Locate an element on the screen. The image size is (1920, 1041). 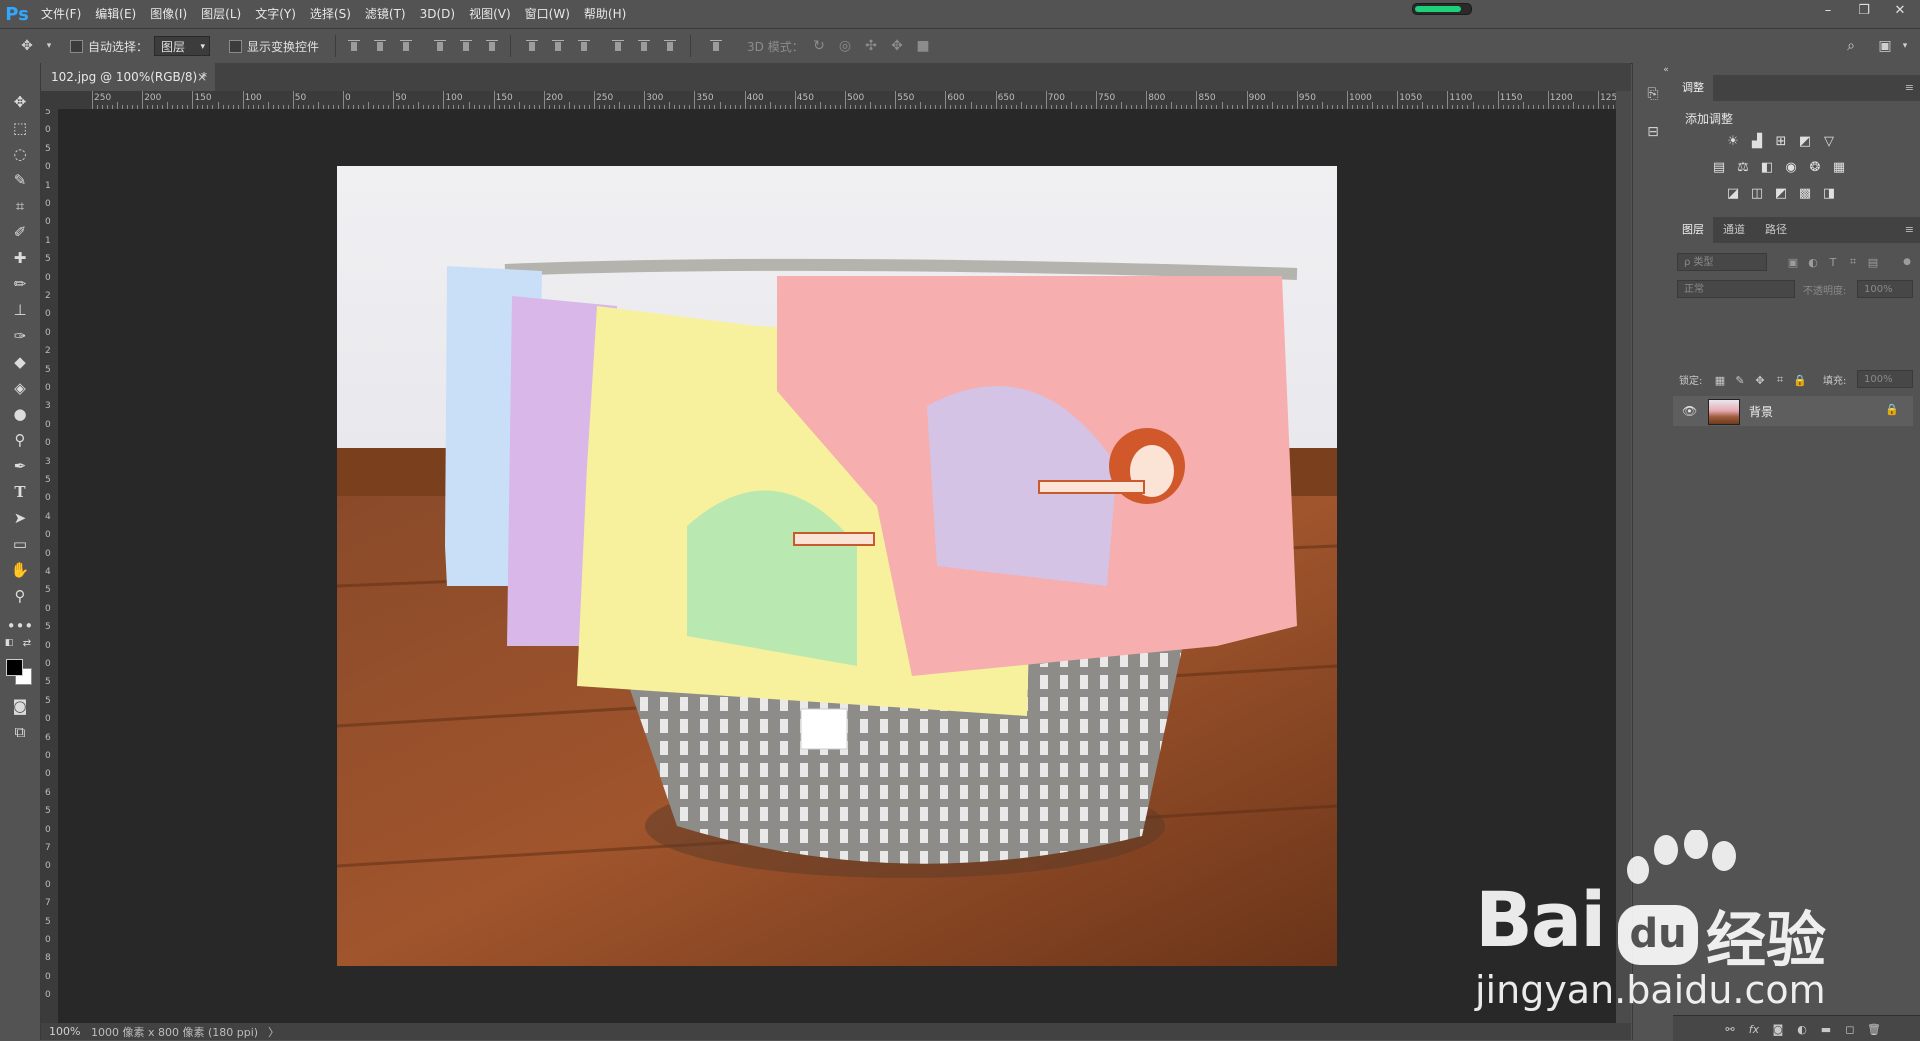
workspace-icon: ▣ is located at coordinates (1885, 46).